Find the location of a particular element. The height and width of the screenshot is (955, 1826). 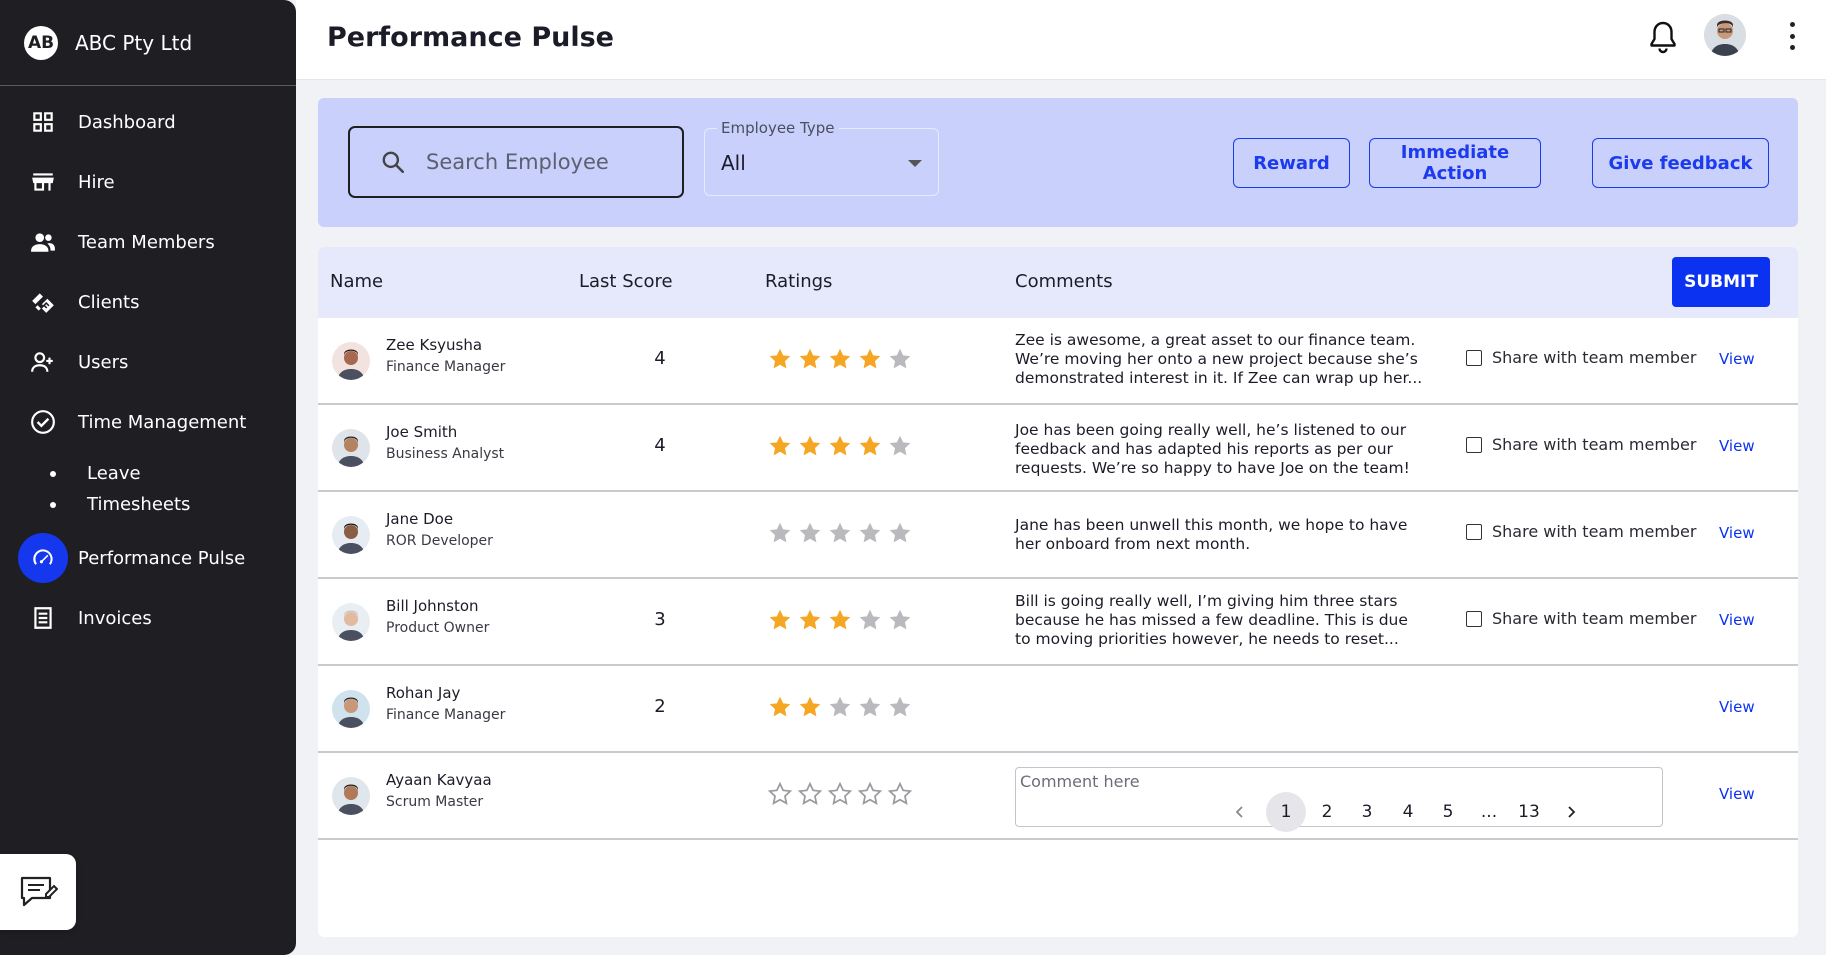

sidebar-item-team-members: Team Members is located at coordinates (148, 242).